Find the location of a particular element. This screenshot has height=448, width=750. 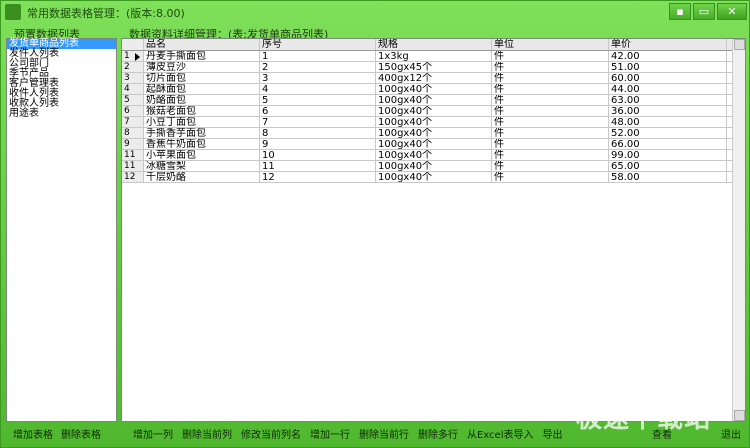

table-cell: 起酥面包 is located at coordinates (202, 89).